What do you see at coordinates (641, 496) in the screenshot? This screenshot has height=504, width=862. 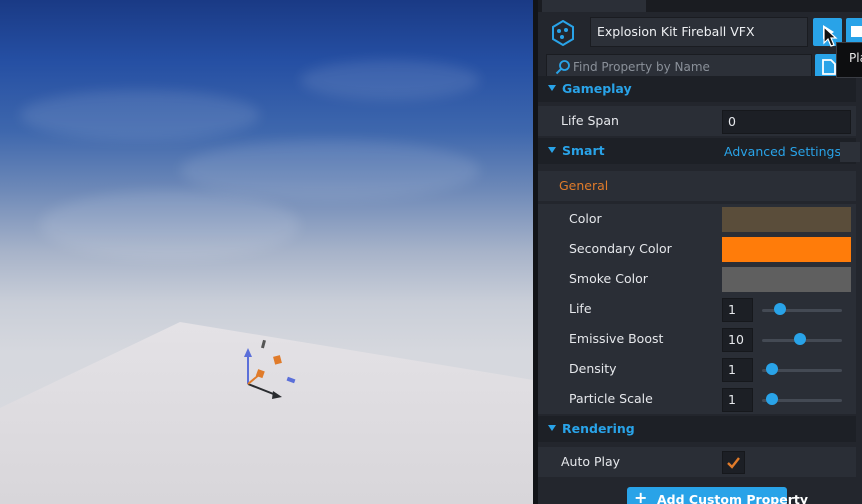 I see `plus-icon: +` at bounding box center [641, 496].